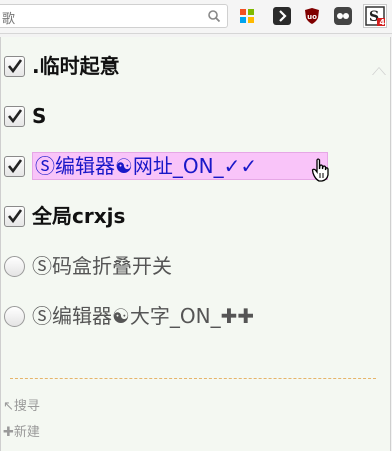  I want to click on toggle-label-highlighted: Ⓢ编辑器☯网址_ON_✓✓, so click(180, 166).